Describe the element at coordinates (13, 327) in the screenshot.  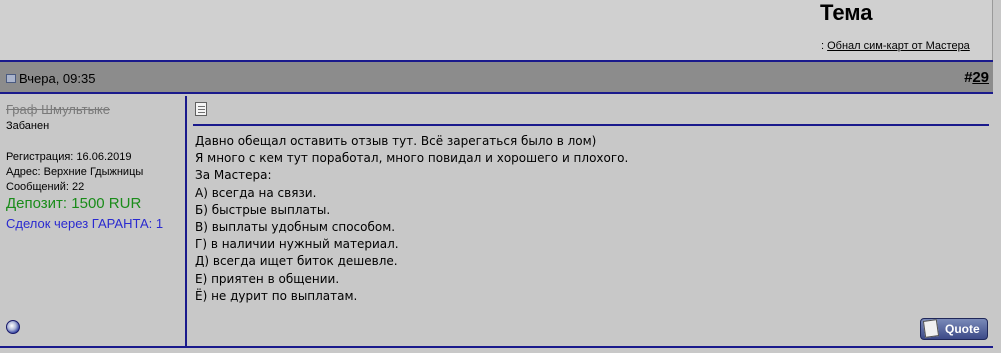
I see `user-offline-status-icon` at that location.